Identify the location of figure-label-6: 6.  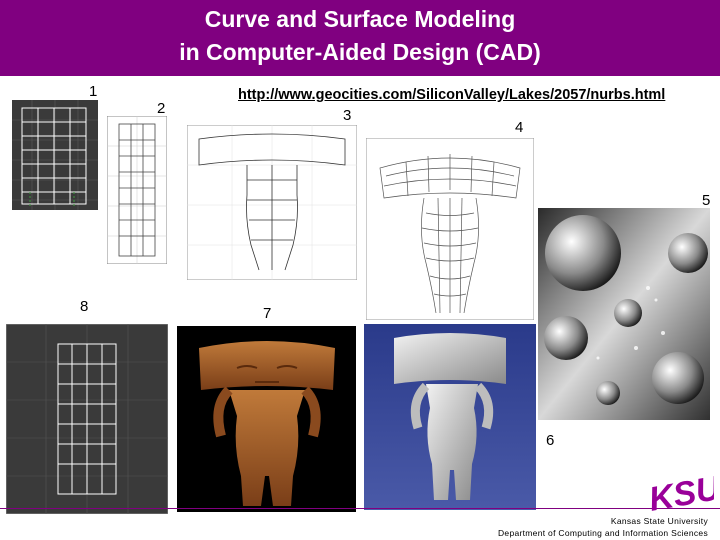
(550, 440).